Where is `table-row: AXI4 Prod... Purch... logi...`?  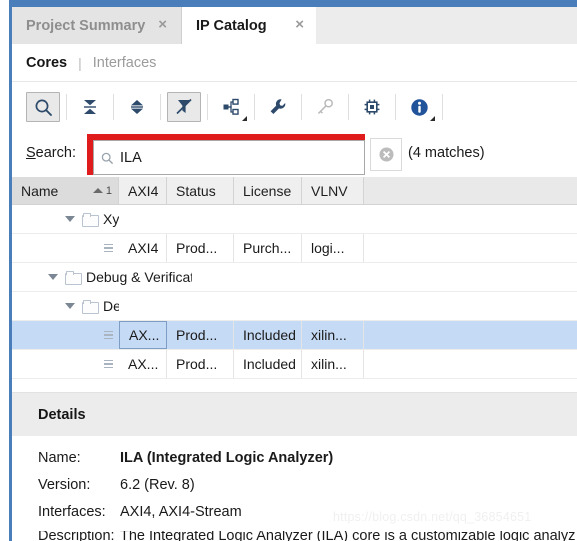
table-row: AXI4 Prod... Purch... logi... is located at coordinates (294, 248).